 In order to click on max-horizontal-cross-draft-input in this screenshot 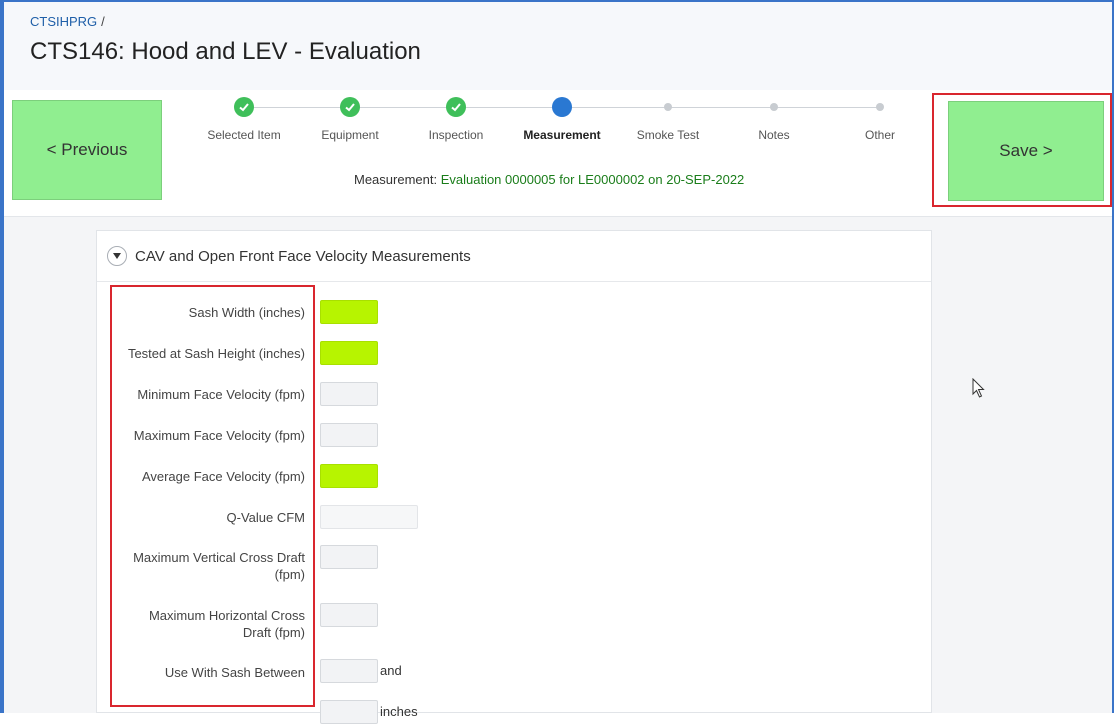, I will do `click(349, 615)`.